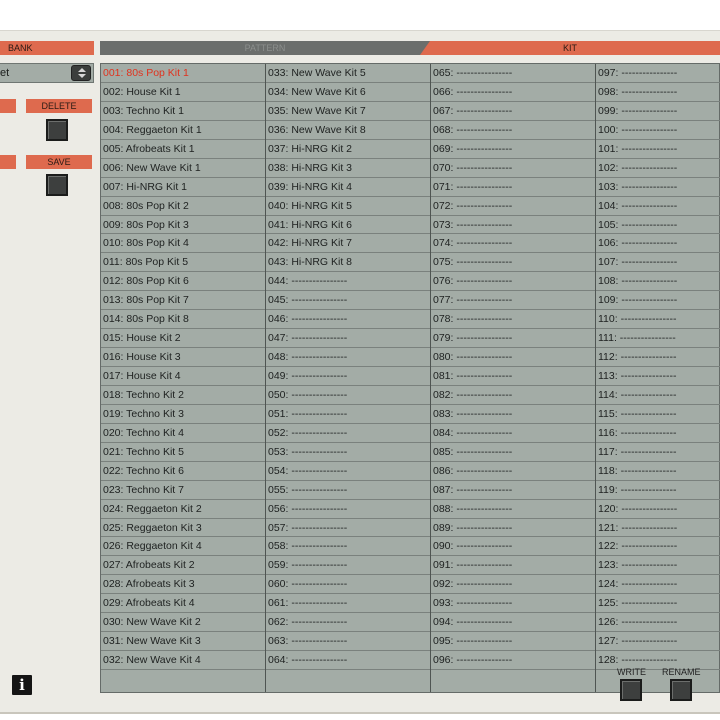 The width and height of the screenshot is (720, 720). What do you see at coordinates (183, 73) in the screenshot?
I see `kit-list-item: 001: 80s Pop Kit 1` at bounding box center [183, 73].